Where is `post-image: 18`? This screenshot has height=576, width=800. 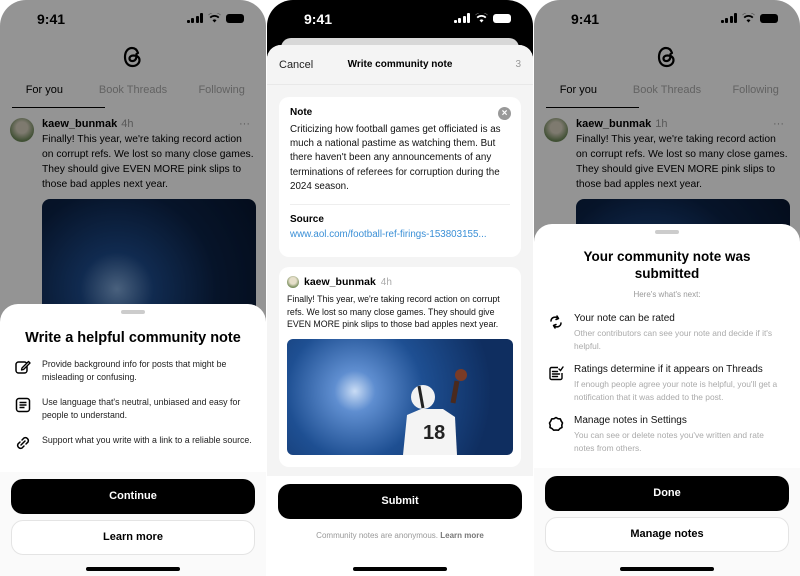
post-image: 18 is located at coordinates (400, 396).